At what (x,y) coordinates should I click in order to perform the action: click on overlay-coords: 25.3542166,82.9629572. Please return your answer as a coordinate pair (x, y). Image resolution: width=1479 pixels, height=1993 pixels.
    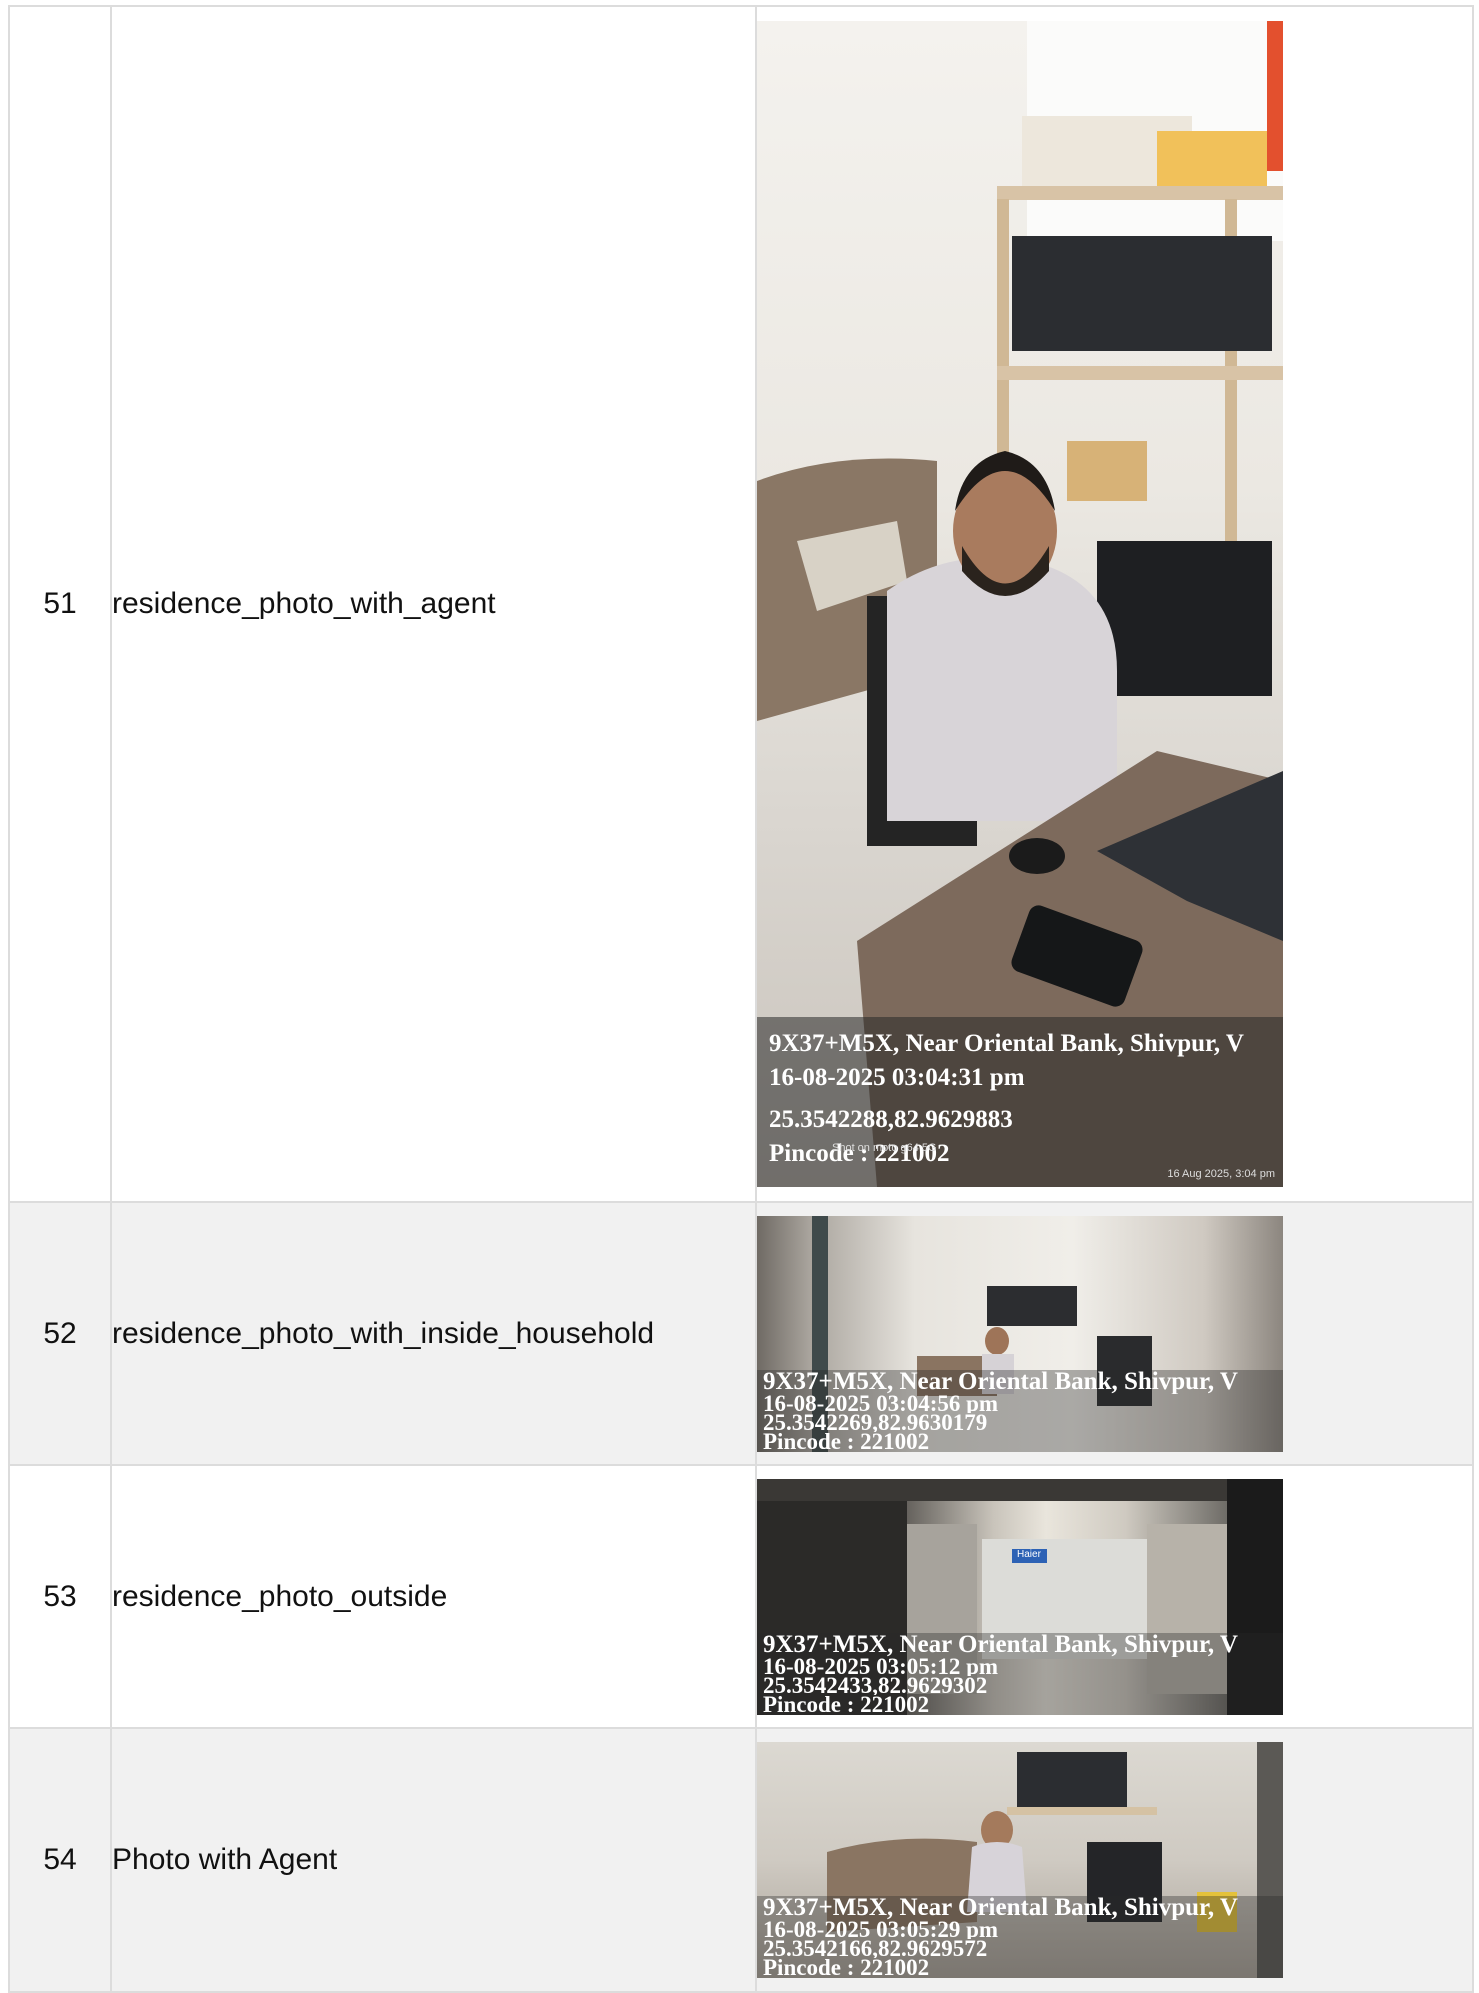
    Looking at the image, I should click on (875, 1948).